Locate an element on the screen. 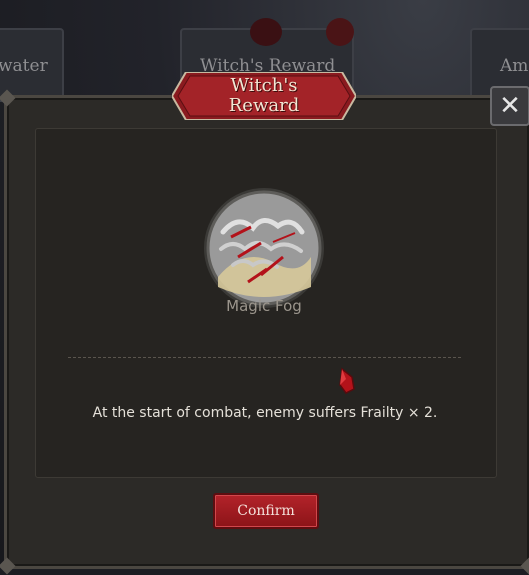 The image size is (529, 575). corner-ornament is located at coordinates (524, 566).